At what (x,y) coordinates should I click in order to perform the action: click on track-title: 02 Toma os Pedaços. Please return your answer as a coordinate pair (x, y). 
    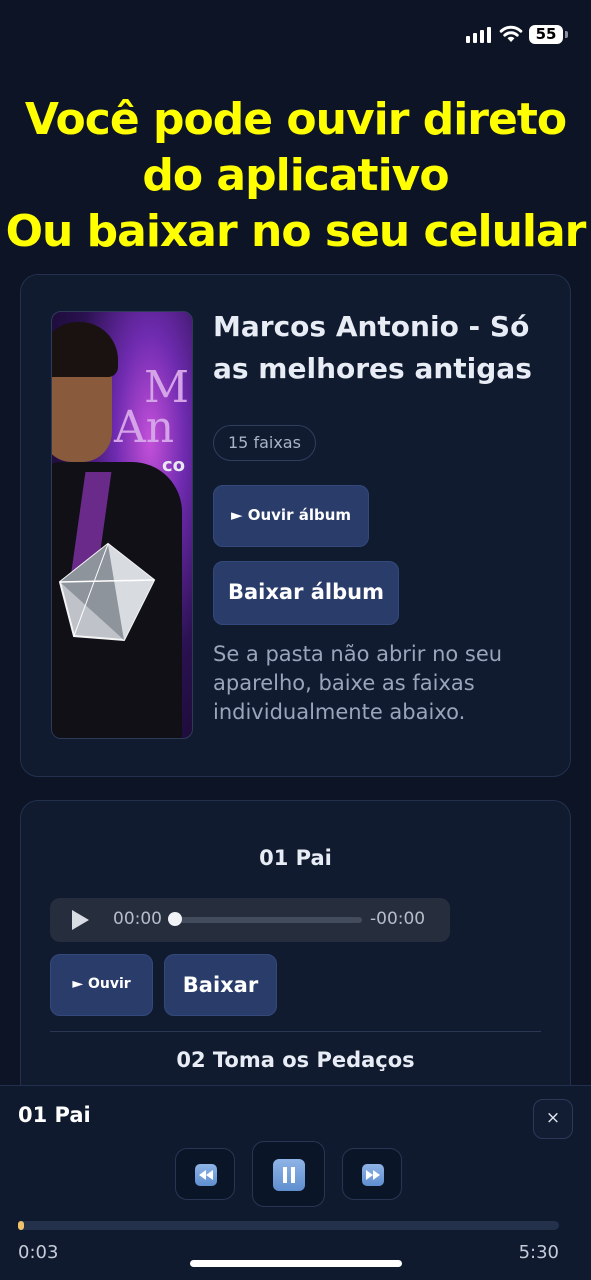
    Looking at the image, I should click on (295, 1060).